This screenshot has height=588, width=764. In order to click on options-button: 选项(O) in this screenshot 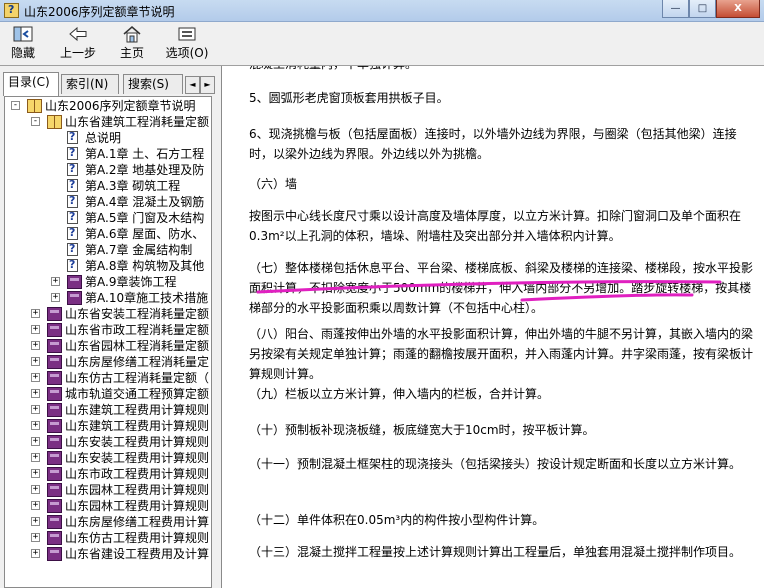, I will do `click(187, 44)`.